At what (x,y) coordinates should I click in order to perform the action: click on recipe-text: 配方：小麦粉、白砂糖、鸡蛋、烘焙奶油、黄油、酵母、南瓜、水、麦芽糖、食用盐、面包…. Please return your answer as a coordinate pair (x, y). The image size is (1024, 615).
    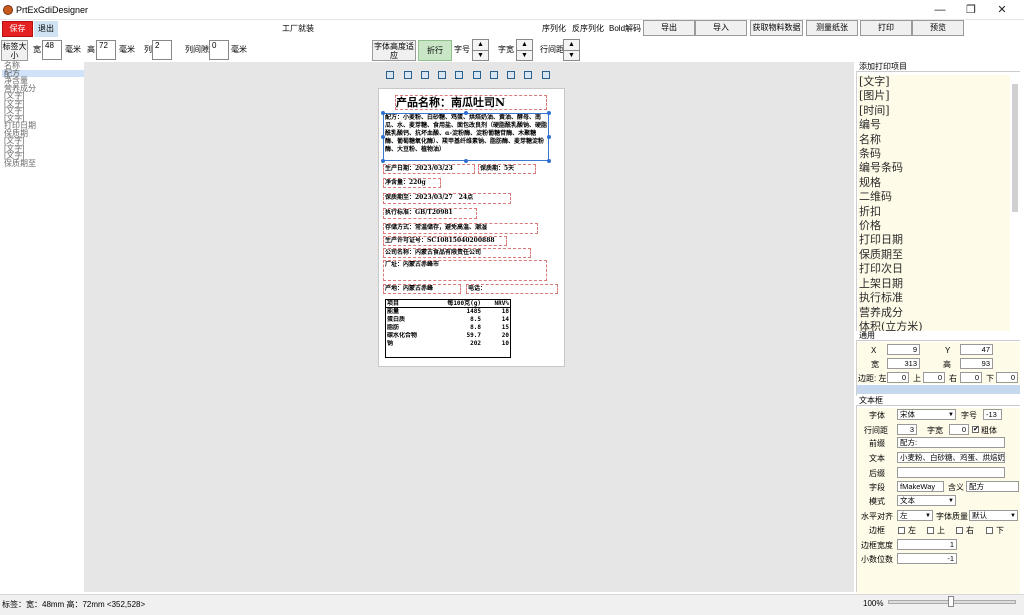
    Looking at the image, I should click on (466, 137).